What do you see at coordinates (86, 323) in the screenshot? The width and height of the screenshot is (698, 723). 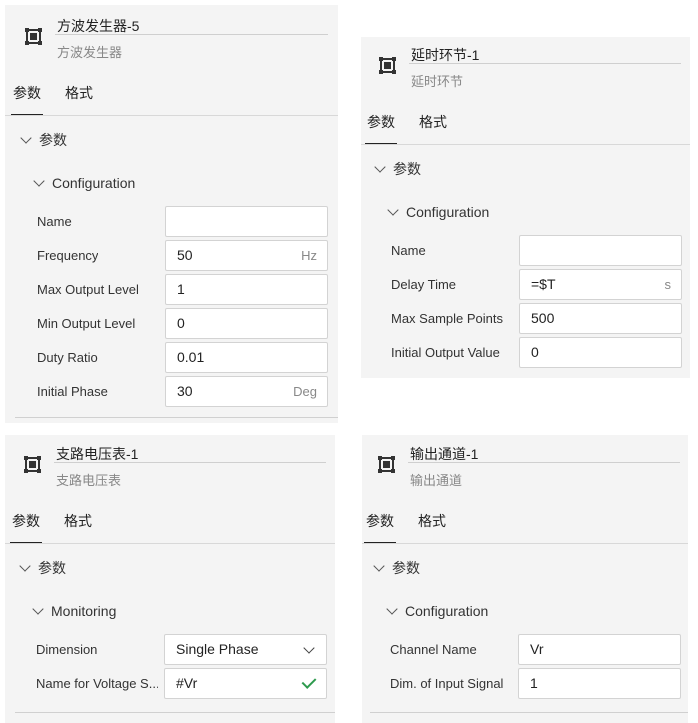 I see `field-label-min-output: Min Output Level` at bounding box center [86, 323].